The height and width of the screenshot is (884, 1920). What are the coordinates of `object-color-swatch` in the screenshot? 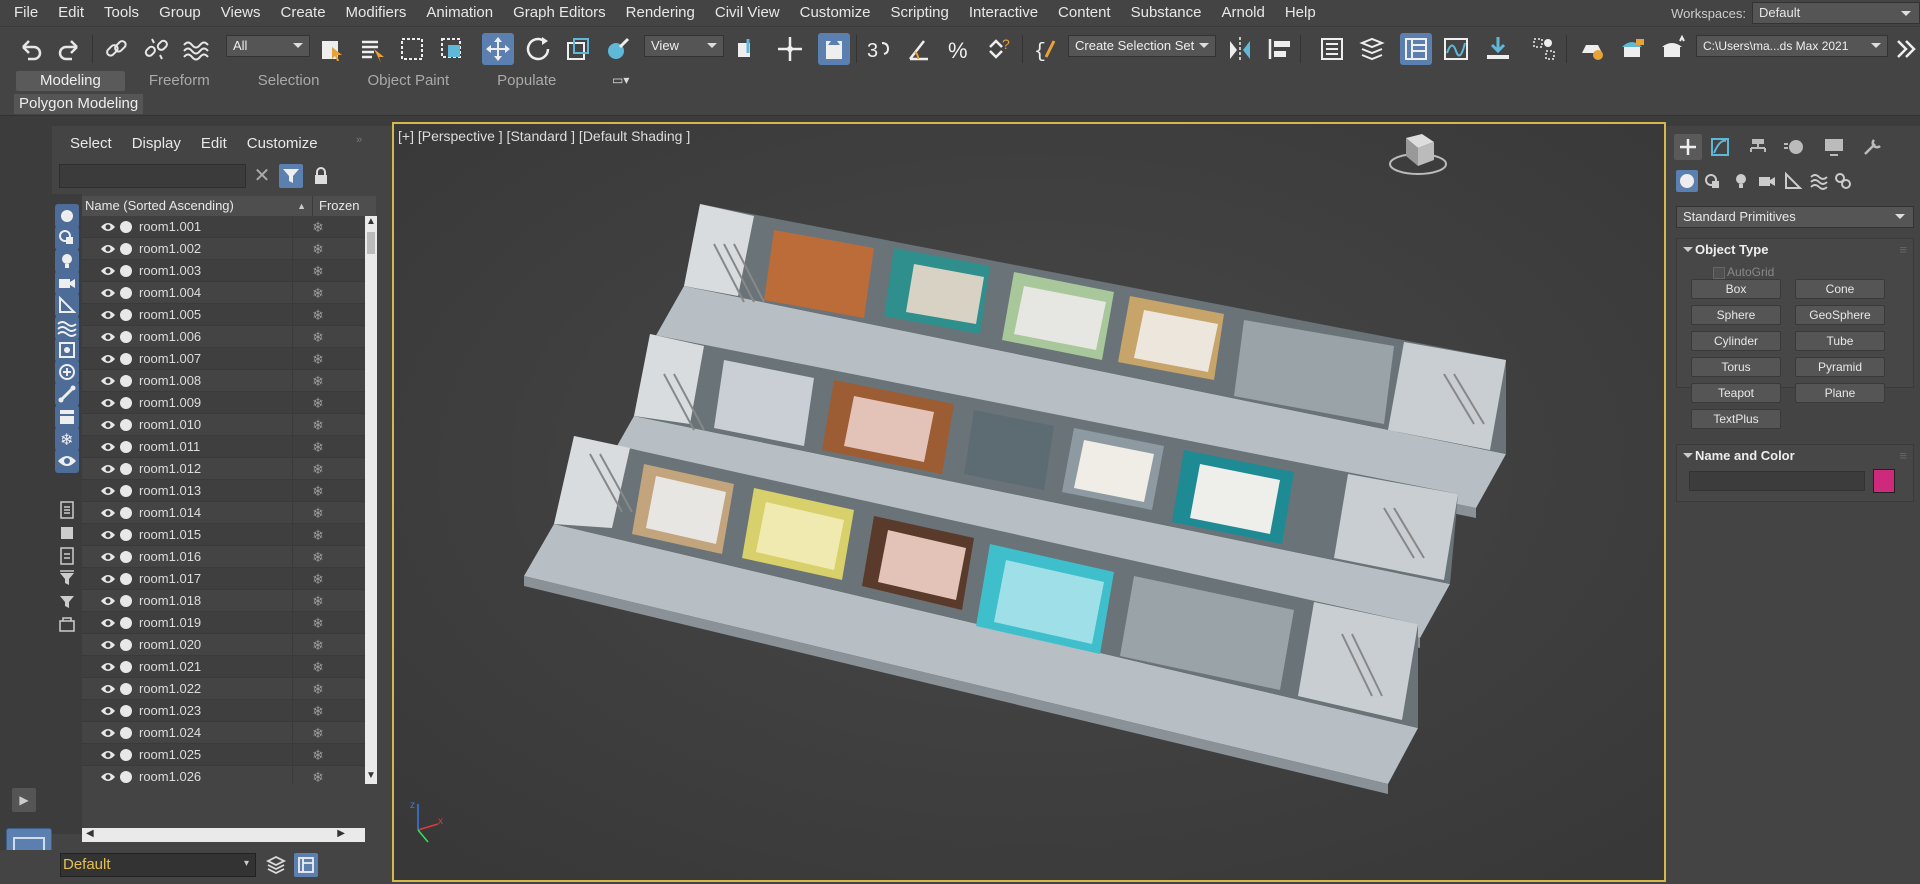 It's located at (1884, 481).